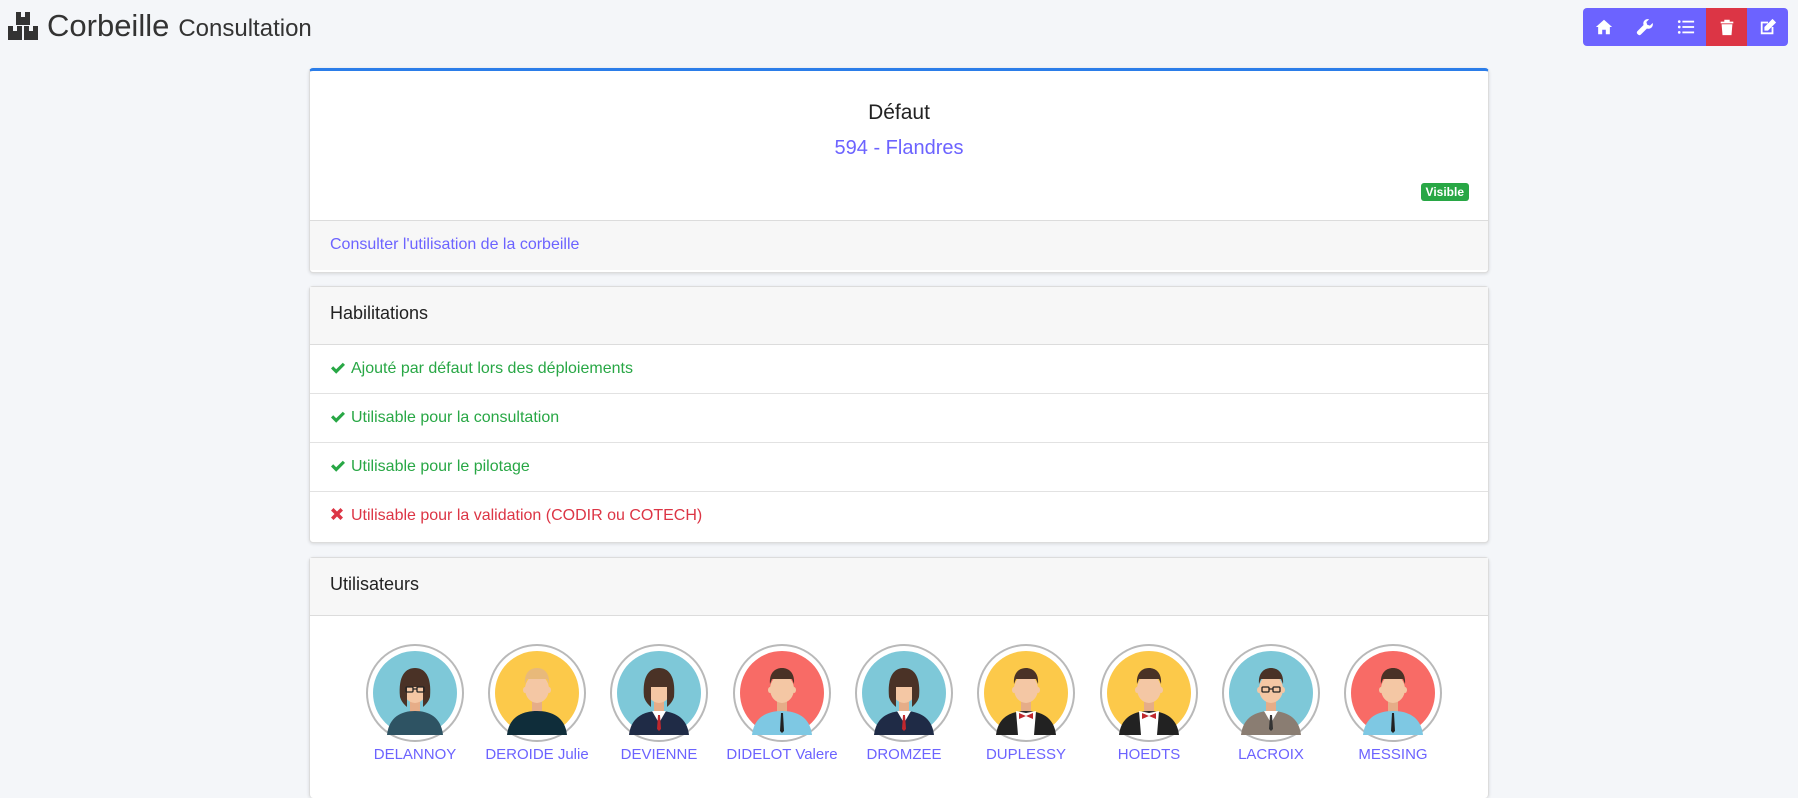  I want to click on permissions-title: Habilitations, so click(379, 313).